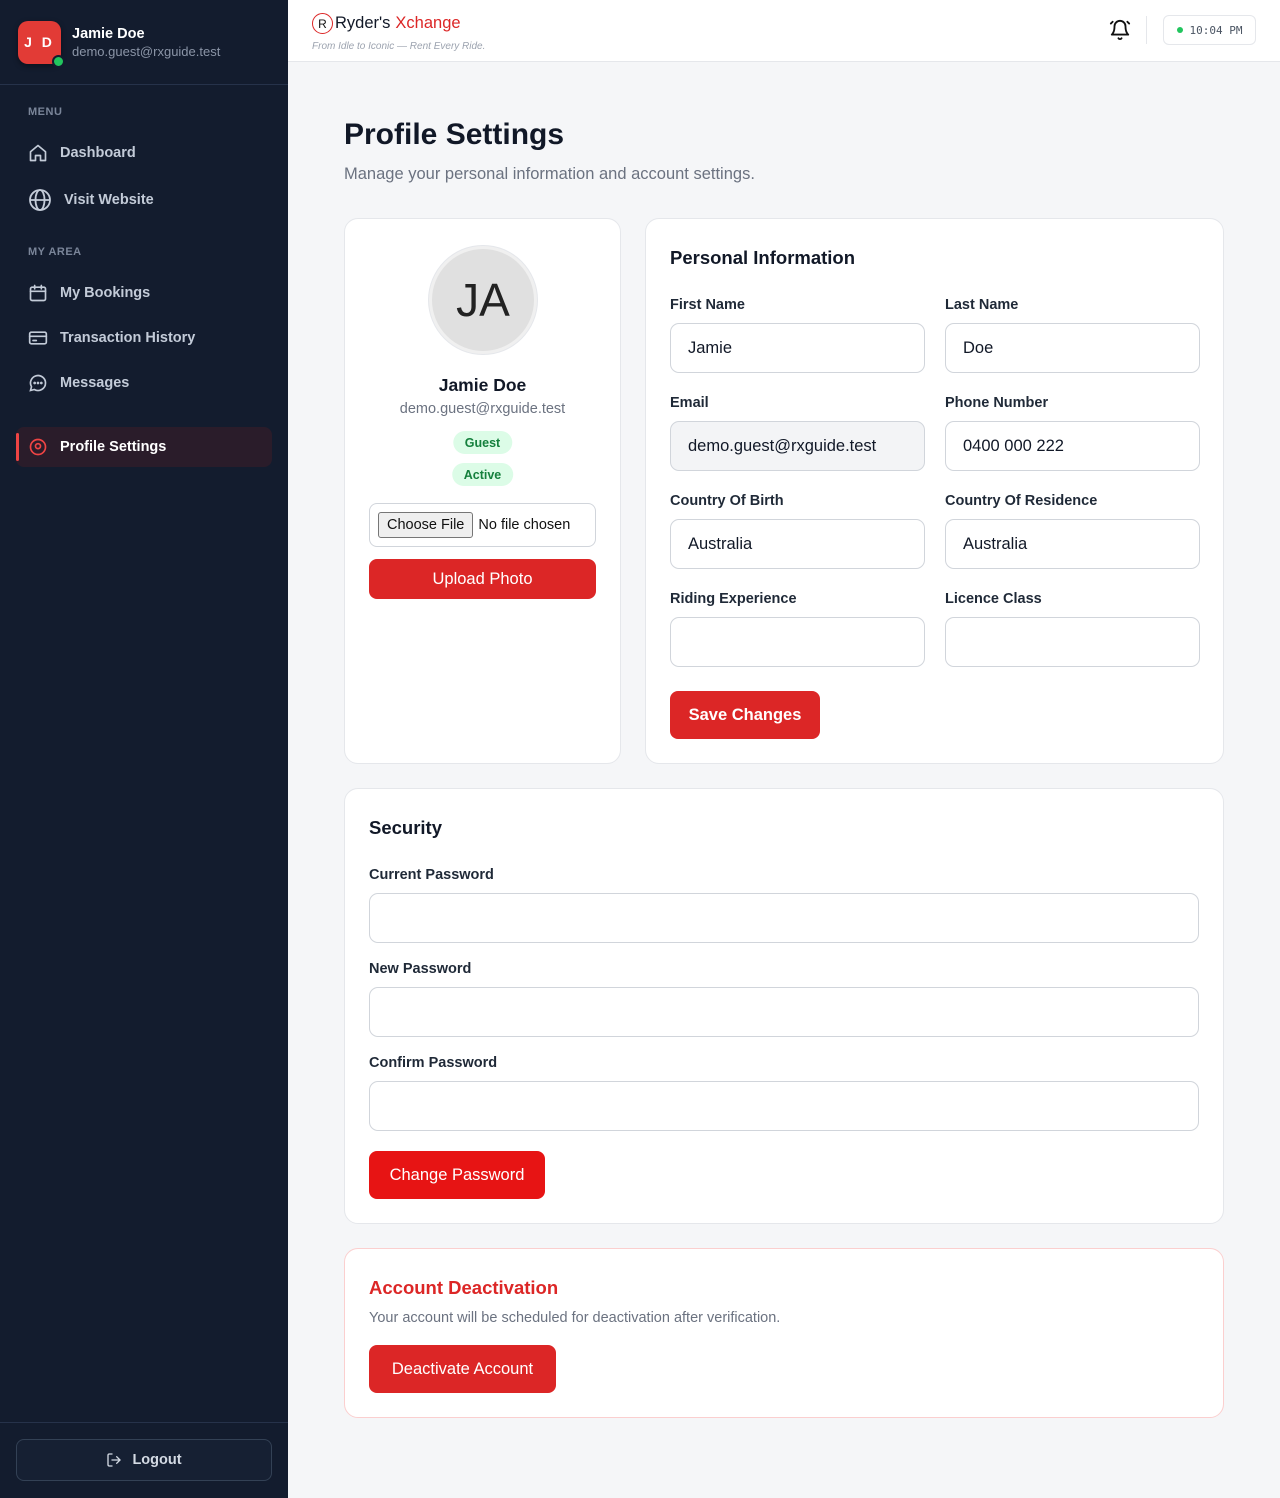 The image size is (1280, 1498). I want to click on brand-r-mark: R, so click(322, 23).